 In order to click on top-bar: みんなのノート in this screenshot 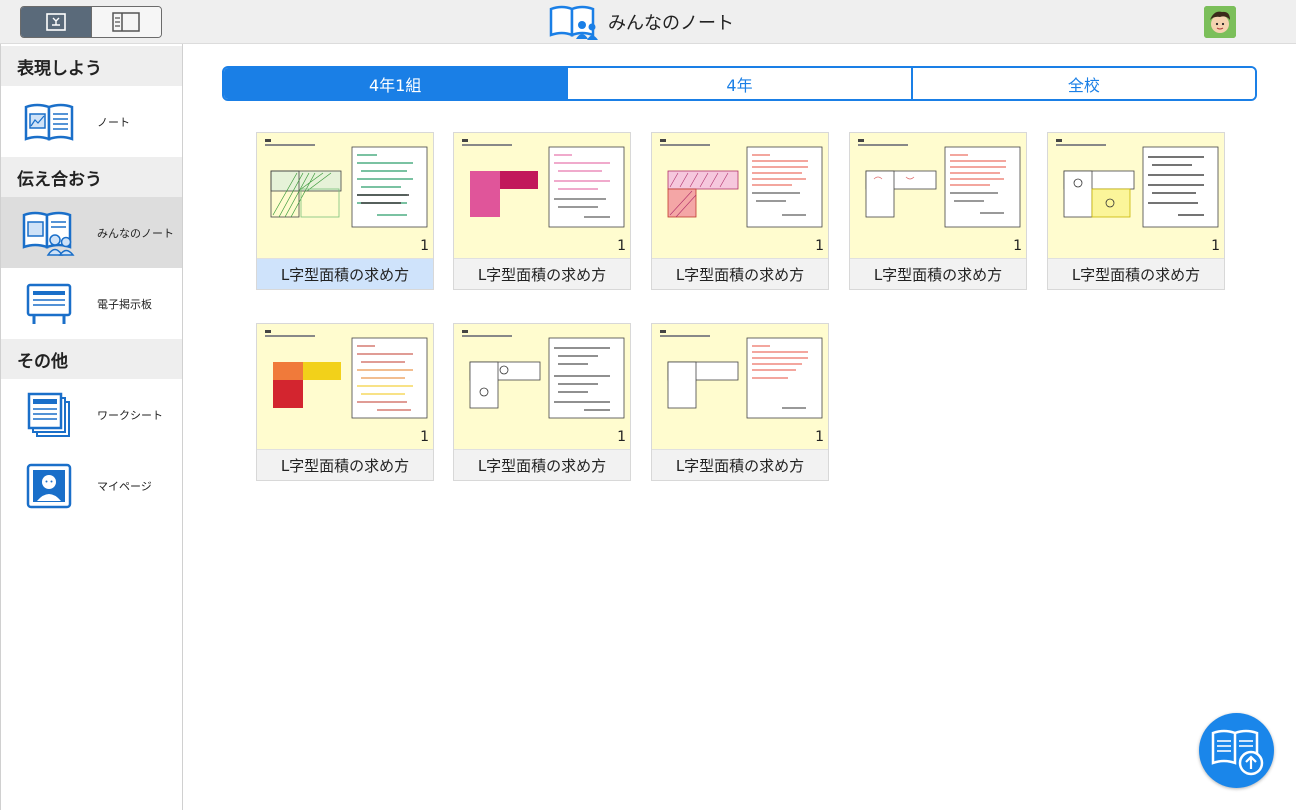, I will do `click(648, 22)`.